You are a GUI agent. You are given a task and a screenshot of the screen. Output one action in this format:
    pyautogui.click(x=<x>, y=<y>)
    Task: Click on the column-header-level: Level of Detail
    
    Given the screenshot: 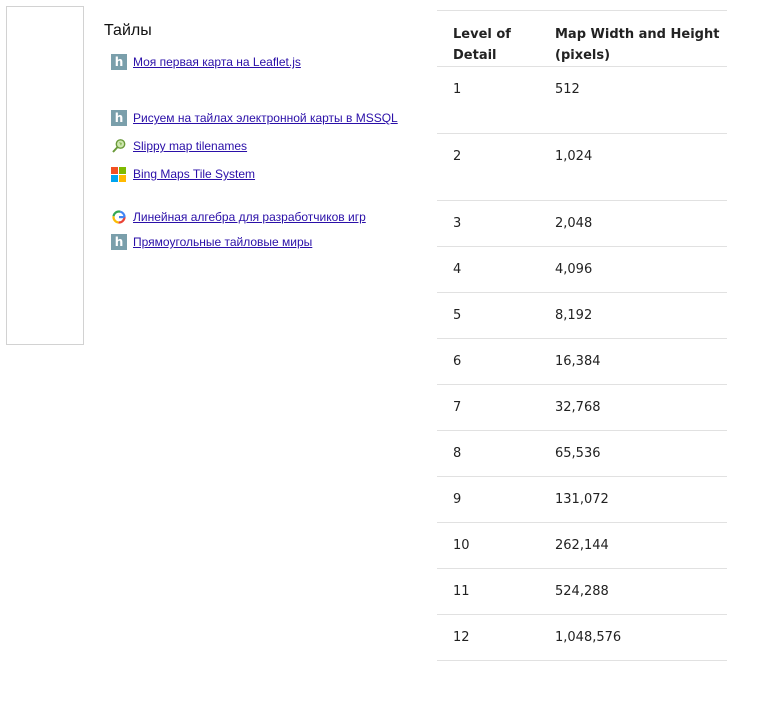 What is the action you would take?
    pyautogui.click(x=488, y=38)
    